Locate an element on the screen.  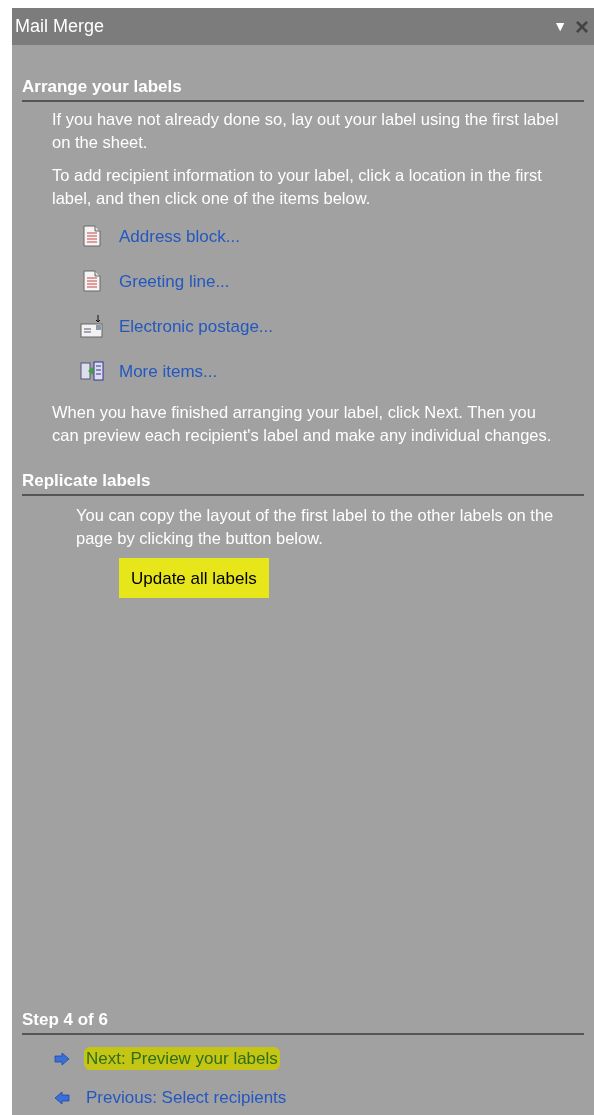
envelope-icon is located at coordinates (92, 326).